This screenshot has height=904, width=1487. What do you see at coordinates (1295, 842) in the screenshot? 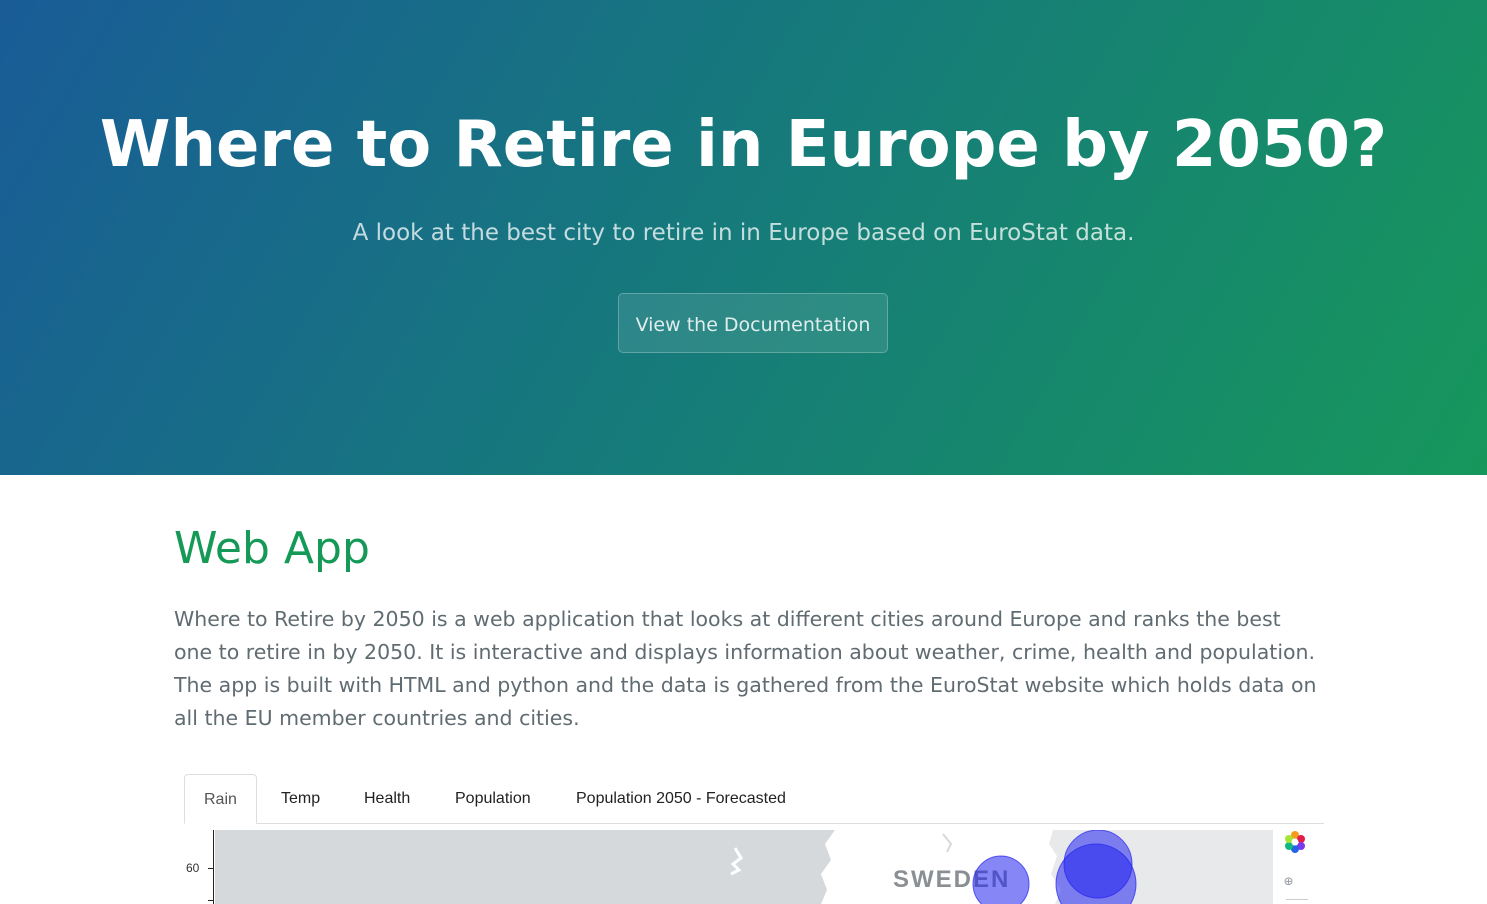
I see `bokeh-logo-icon` at bounding box center [1295, 842].